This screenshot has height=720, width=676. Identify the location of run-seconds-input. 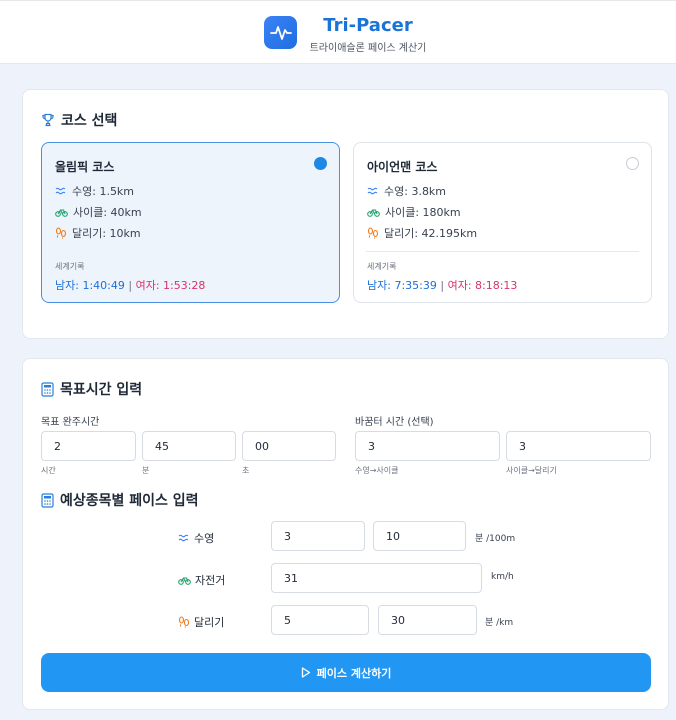
(427, 620).